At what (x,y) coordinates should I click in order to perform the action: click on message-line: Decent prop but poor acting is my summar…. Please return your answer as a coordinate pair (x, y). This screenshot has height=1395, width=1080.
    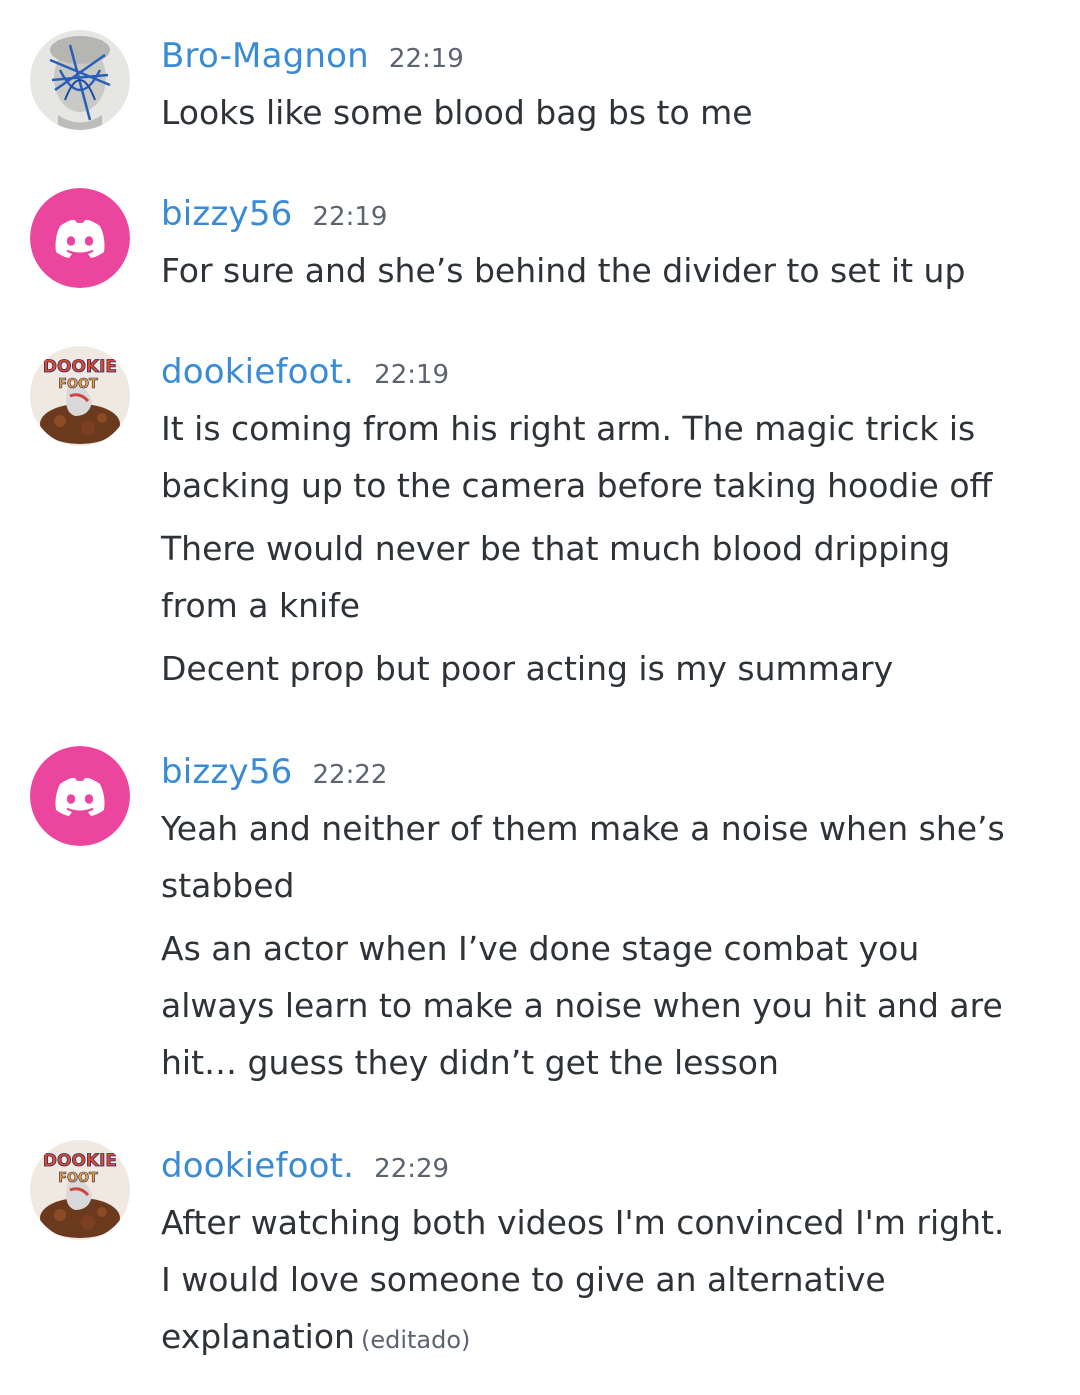
    Looking at the image, I should click on (527, 668).